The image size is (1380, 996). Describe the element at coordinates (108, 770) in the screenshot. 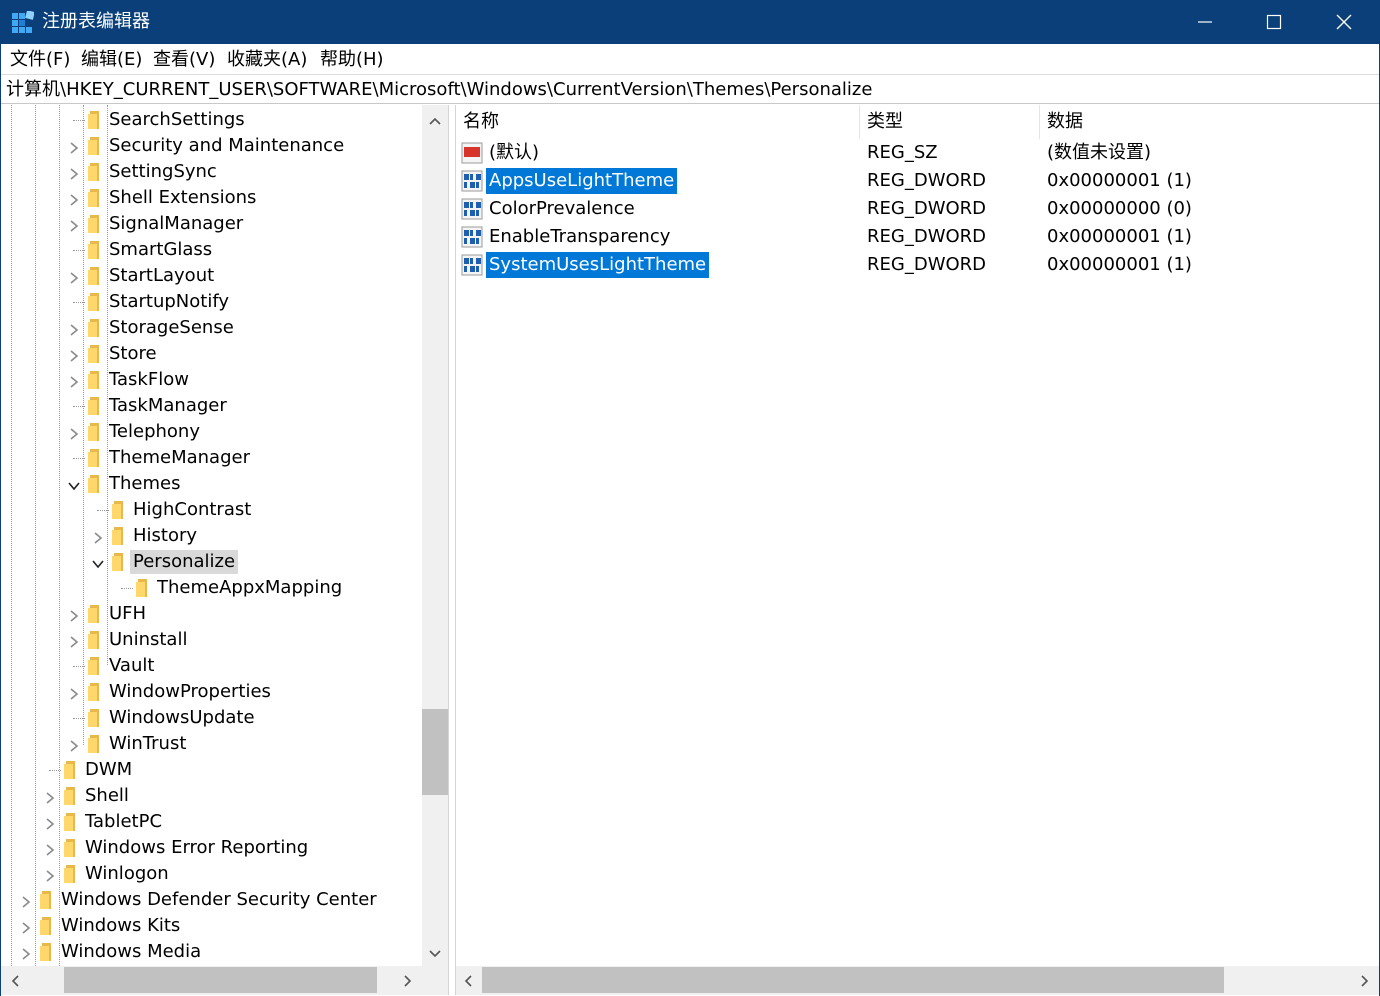

I see `tree-item-label: DWM` at that location.